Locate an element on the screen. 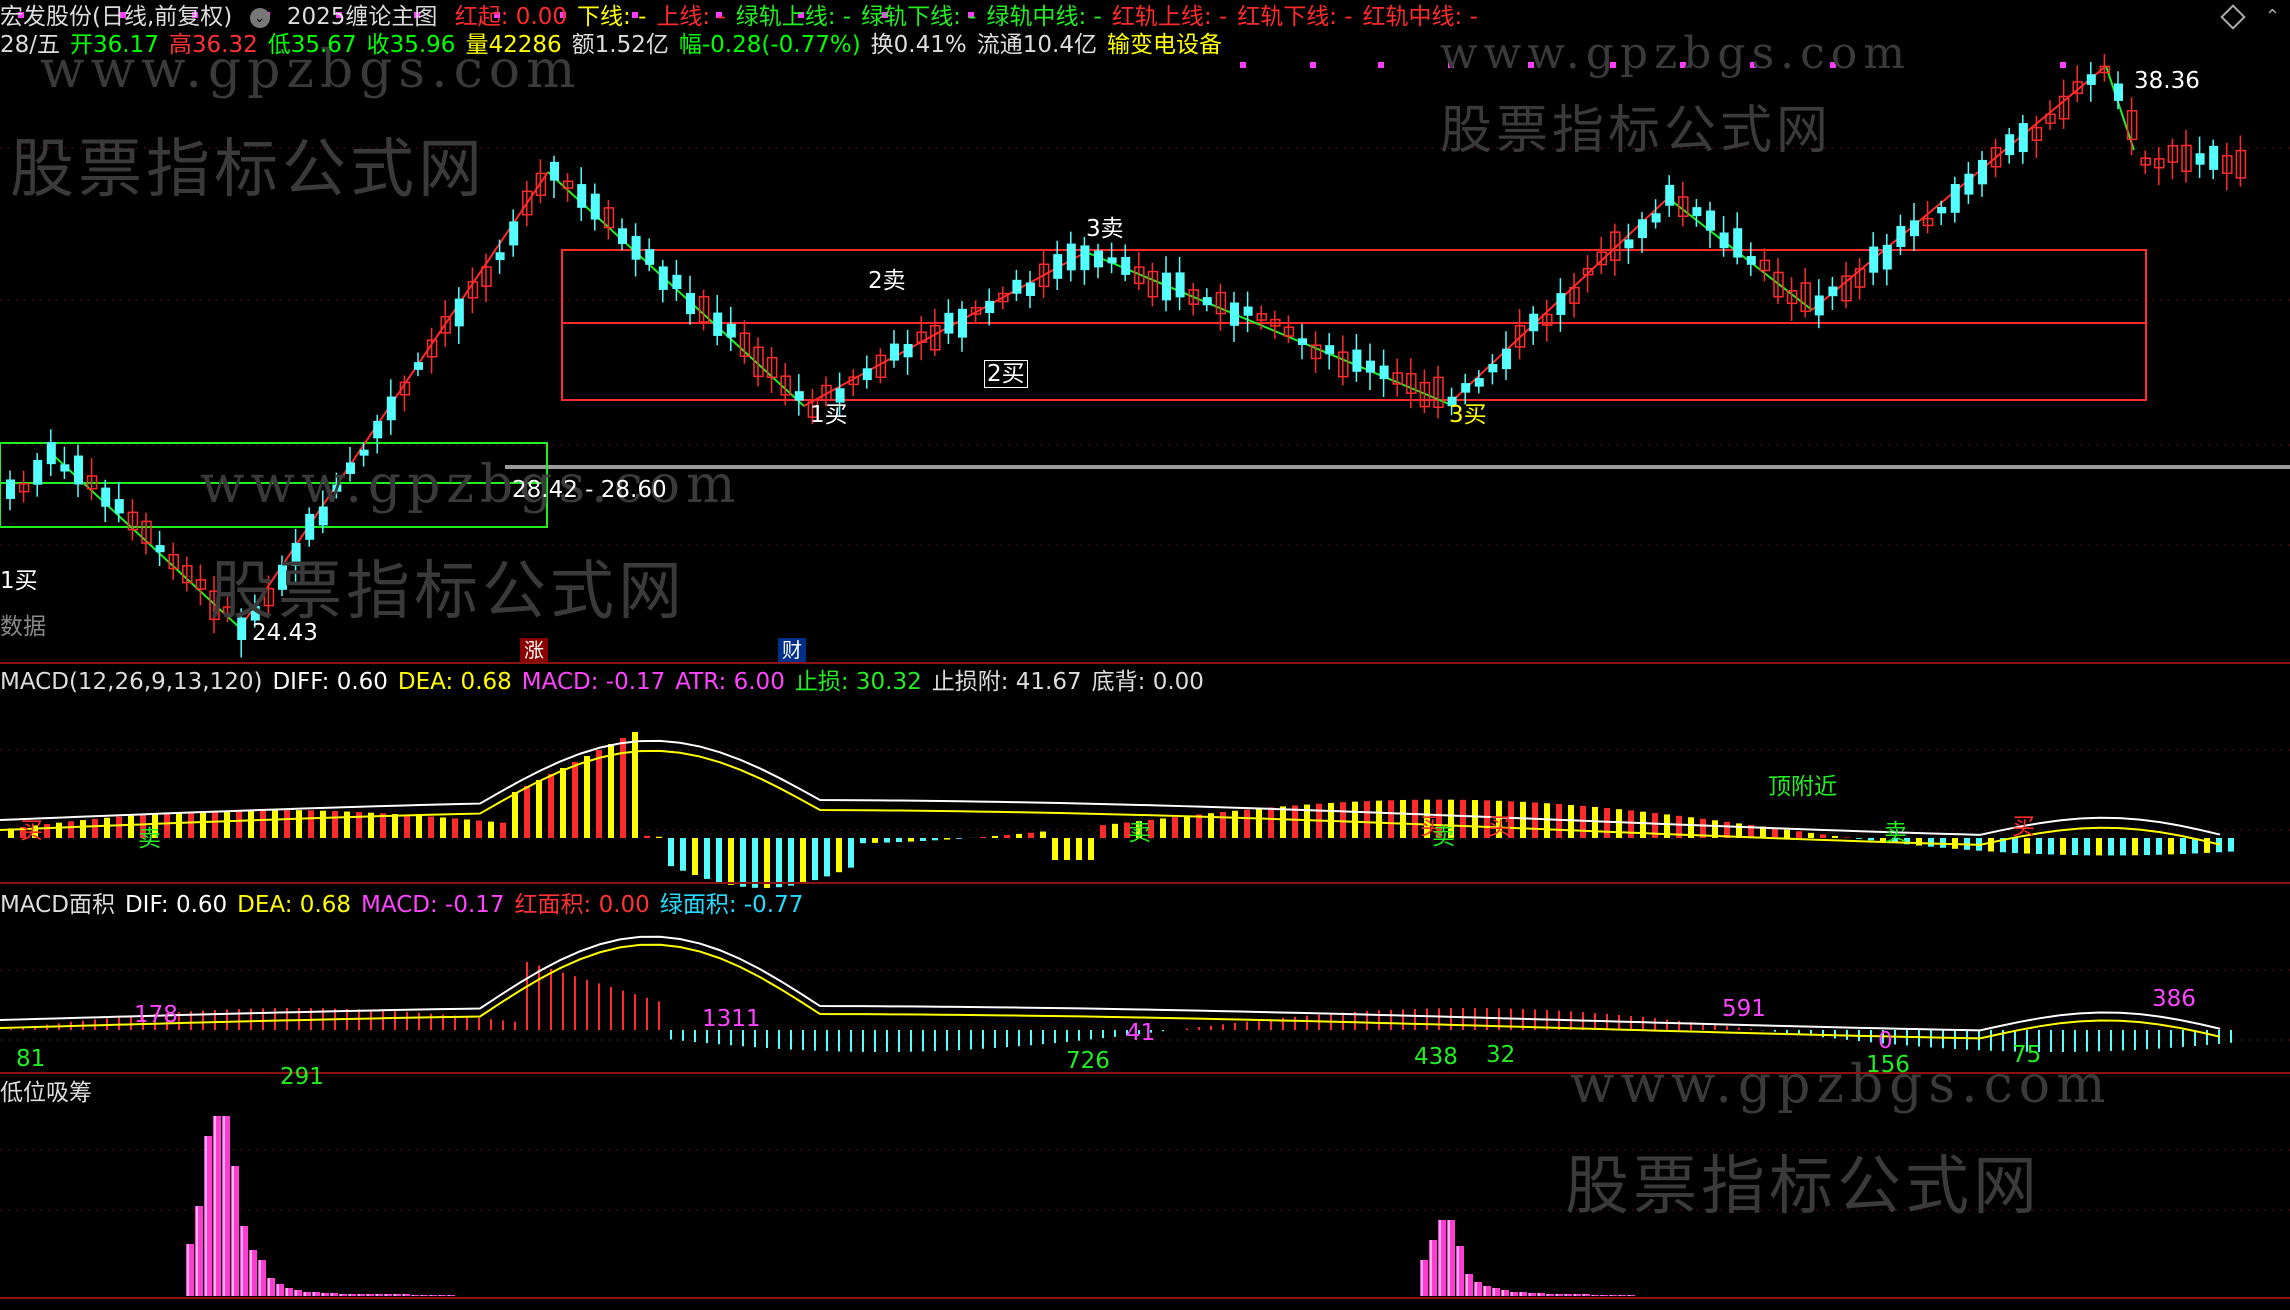  header-value: 额1.52亿 is located at coordinates (620, 45).